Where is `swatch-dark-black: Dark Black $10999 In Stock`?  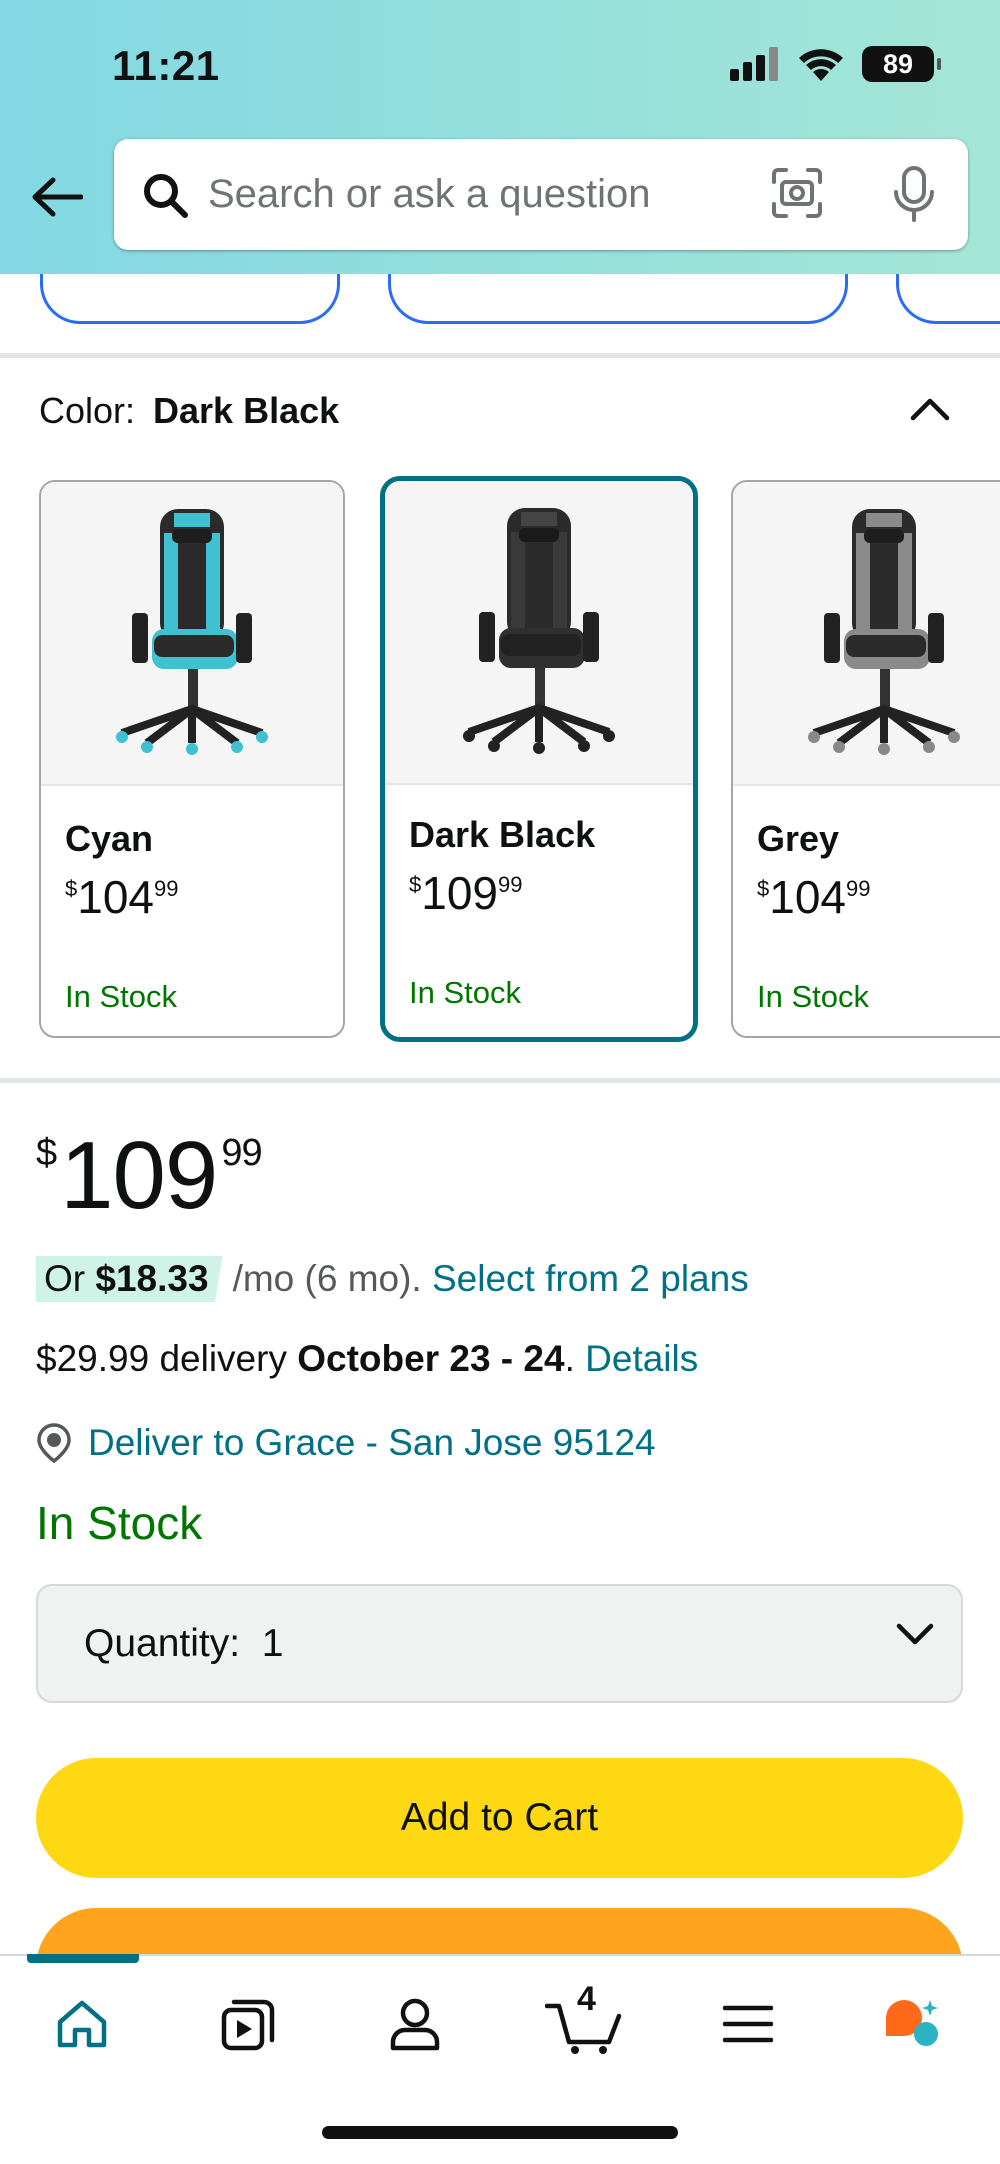
swatch-dark-black: Dark Black $10999 In Stock is located at coordinates (539, 759).